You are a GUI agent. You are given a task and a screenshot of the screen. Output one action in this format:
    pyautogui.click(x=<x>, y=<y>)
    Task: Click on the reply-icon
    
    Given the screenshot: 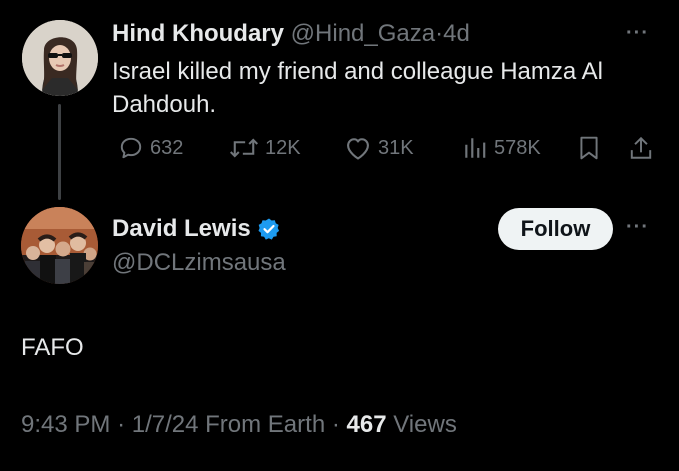 What is the action you would take?
    pyautogui.click(x=131, y=148)
    